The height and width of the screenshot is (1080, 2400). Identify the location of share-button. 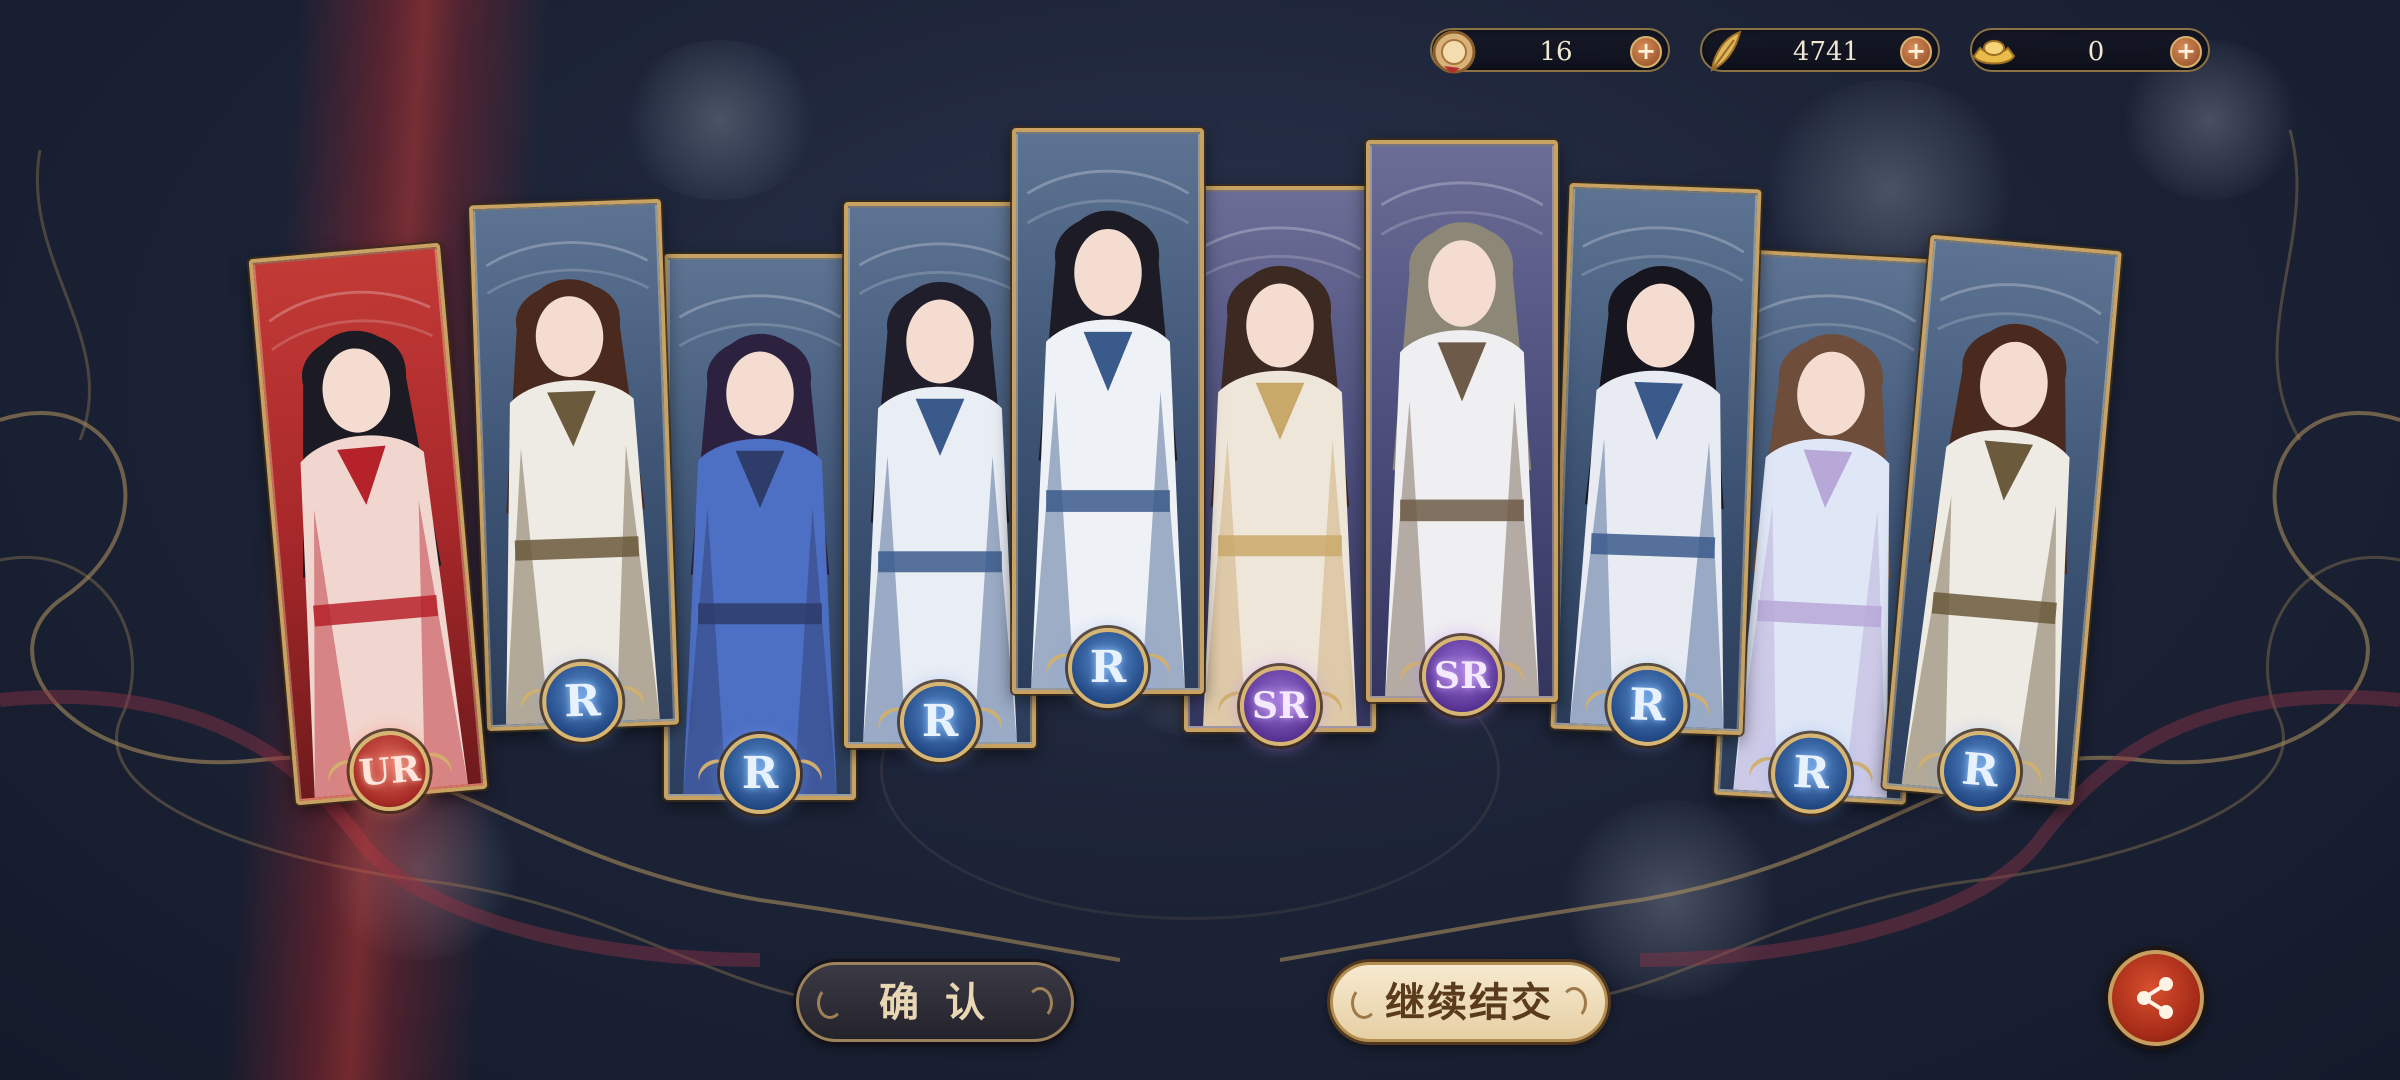
(2156, 998).